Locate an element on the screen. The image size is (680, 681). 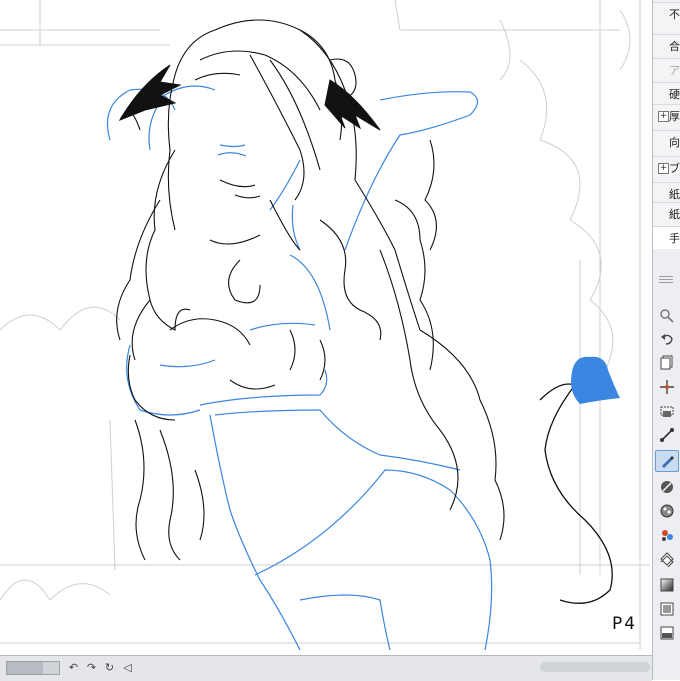
property-label: ブ is located at coordinates (674, 168).